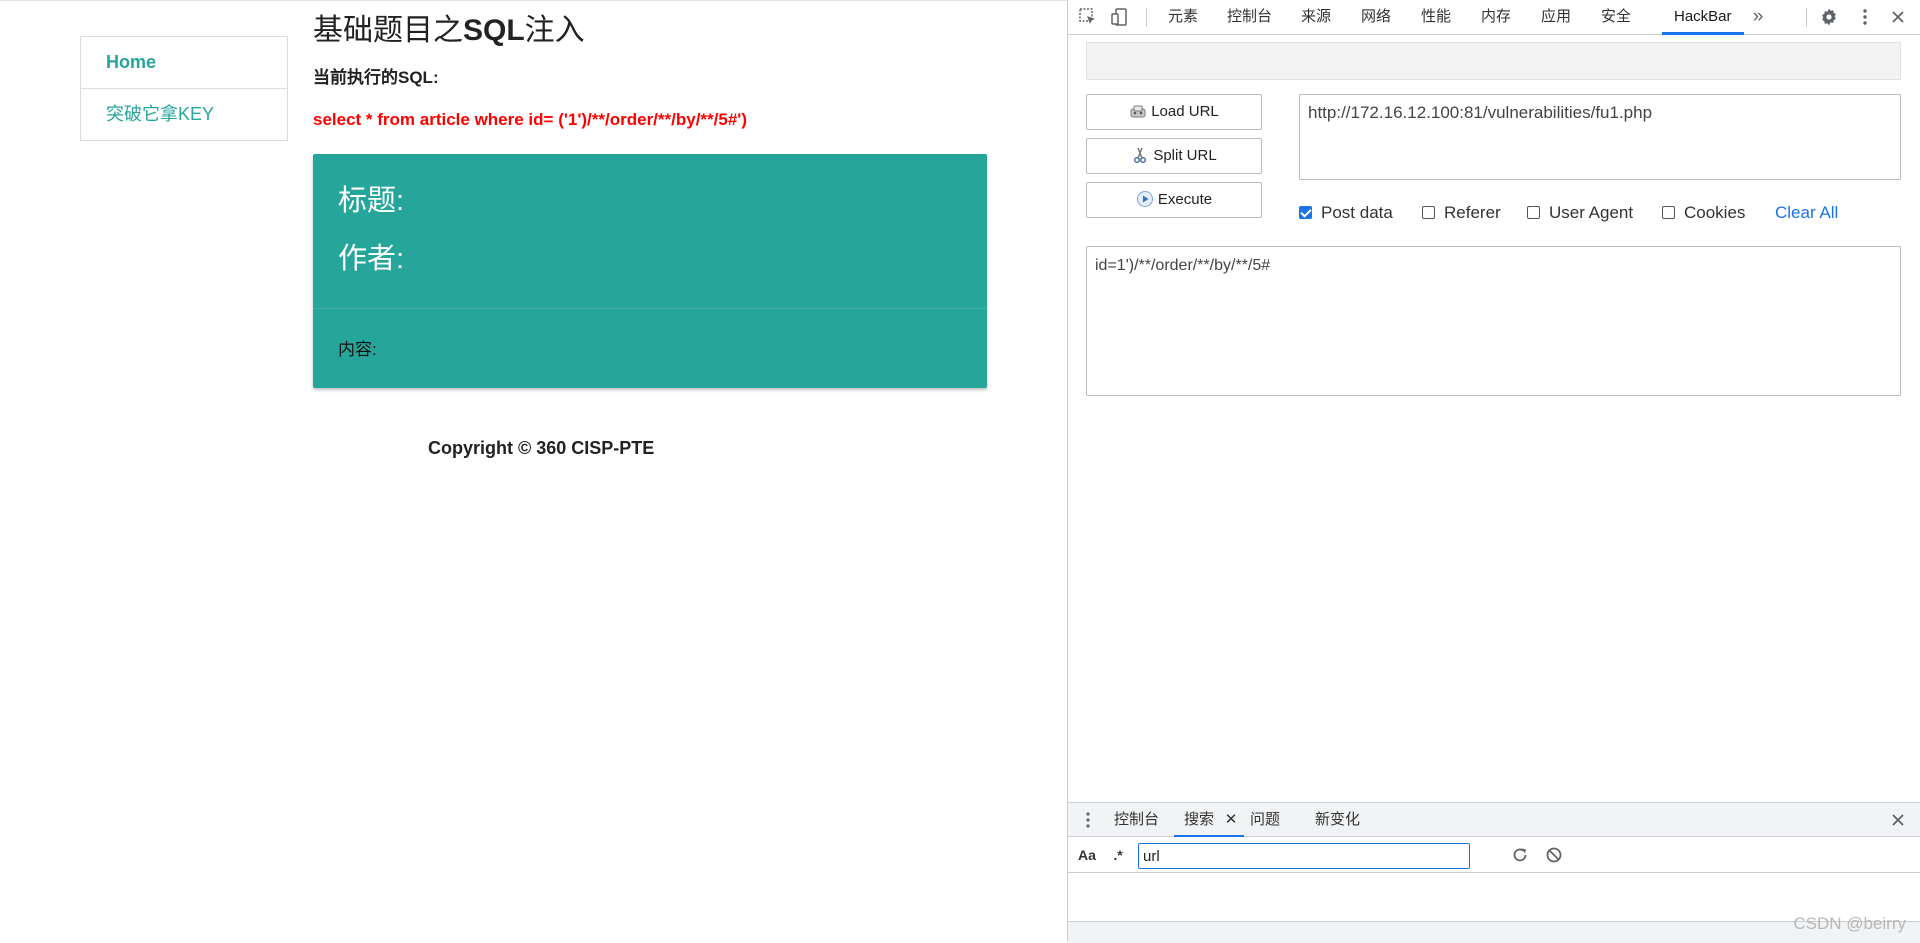  I want to click on chevron-double-right-icon: », so click(1758, 17).